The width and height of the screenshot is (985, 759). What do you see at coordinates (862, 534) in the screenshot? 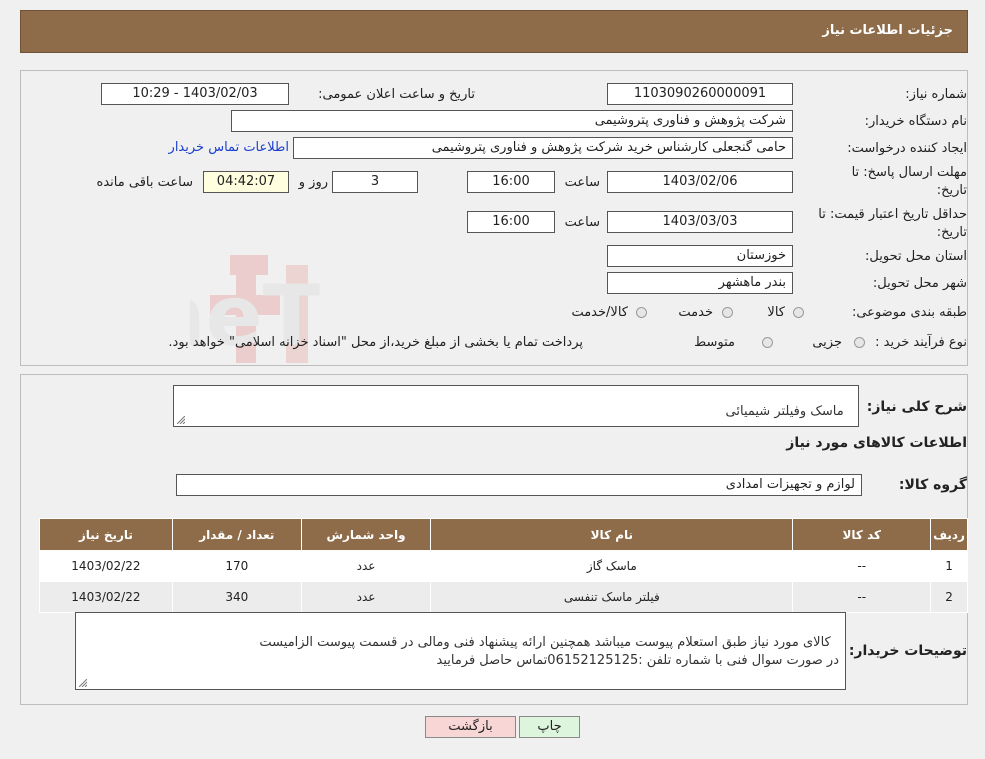
I see `col-code: کد کالا` at bounding box center [862, 534].